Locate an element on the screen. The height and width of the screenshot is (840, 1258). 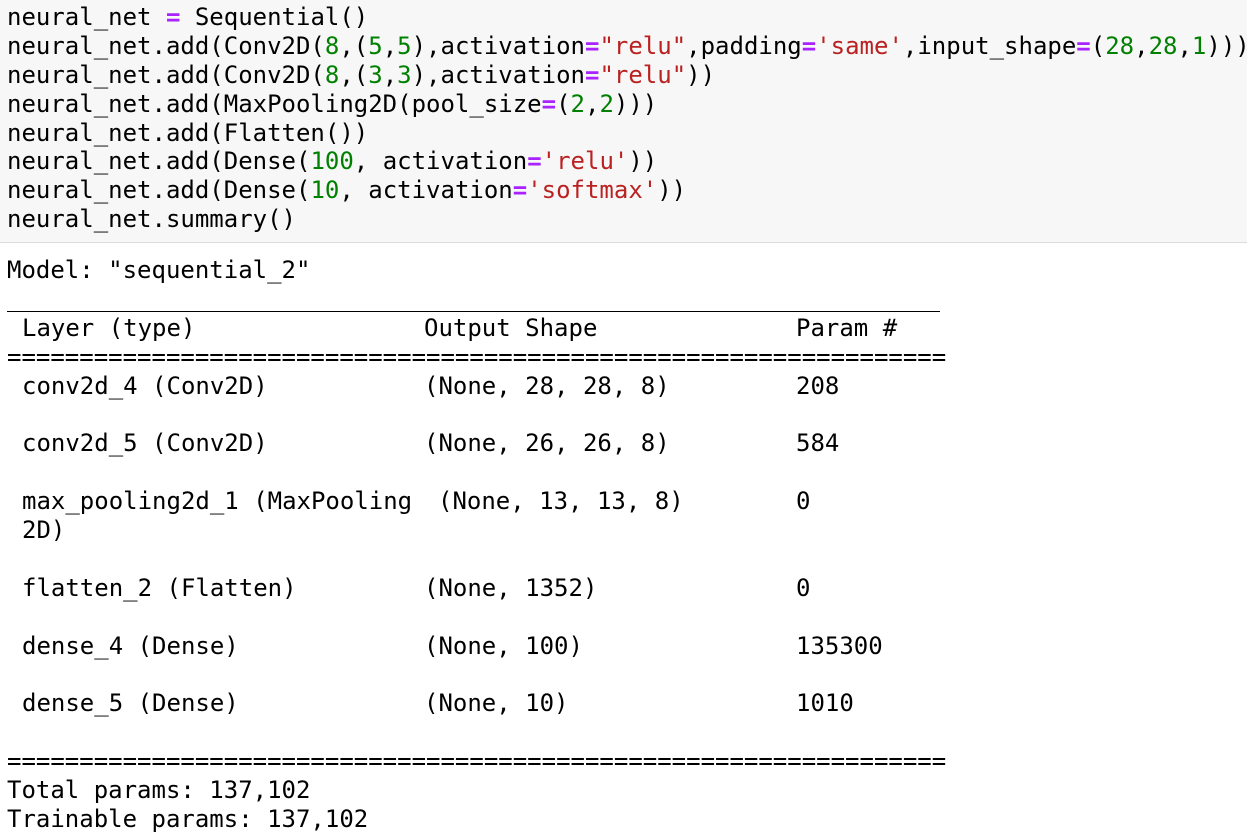
code-line-1: neural_net = Sequential() is located at coordinates (188, 17).